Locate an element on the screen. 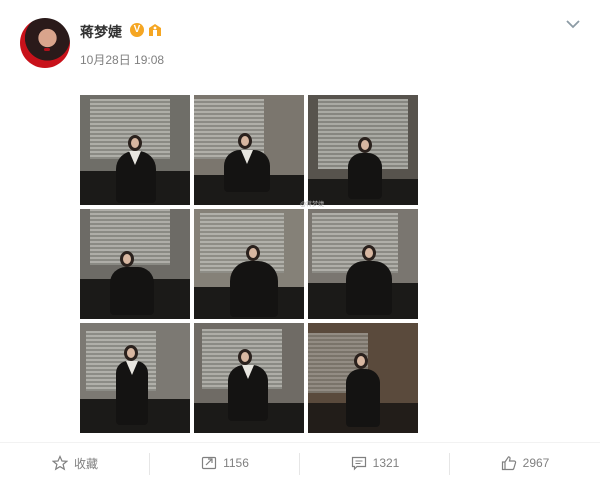  like-button: 2967 is located at coordinates (525, 462).